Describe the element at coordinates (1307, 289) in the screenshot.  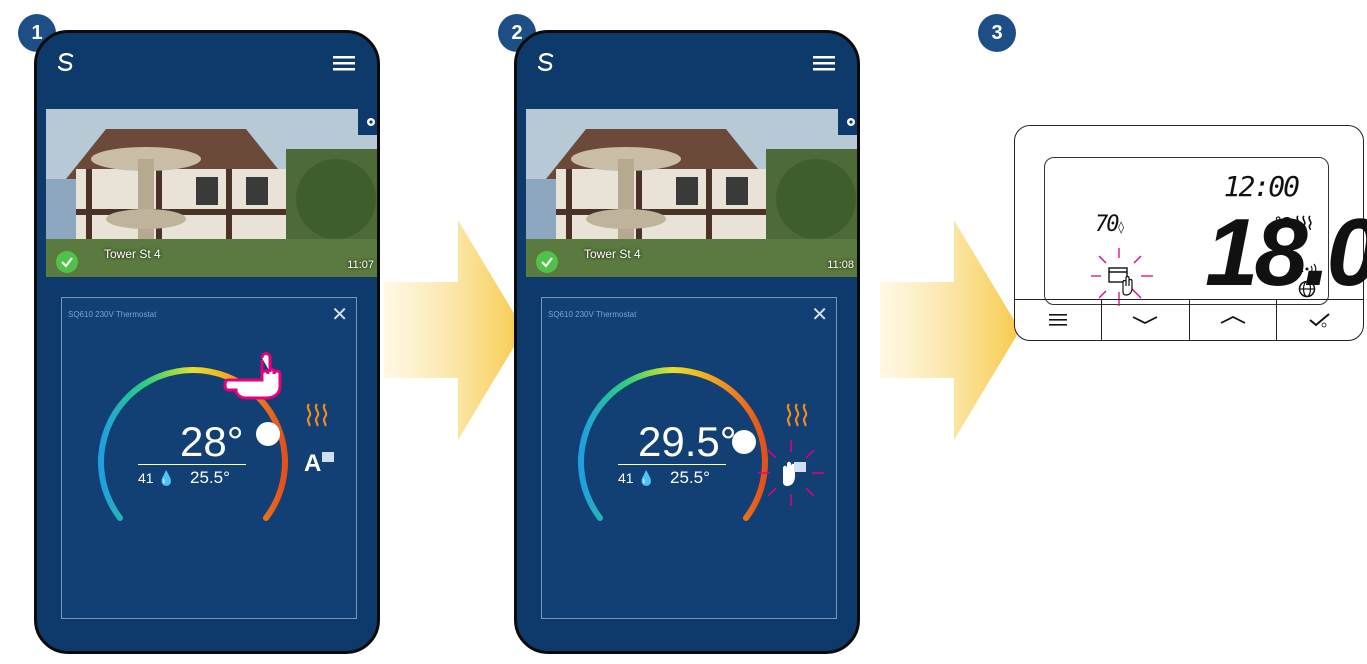
I see `globe-icon` at that location.